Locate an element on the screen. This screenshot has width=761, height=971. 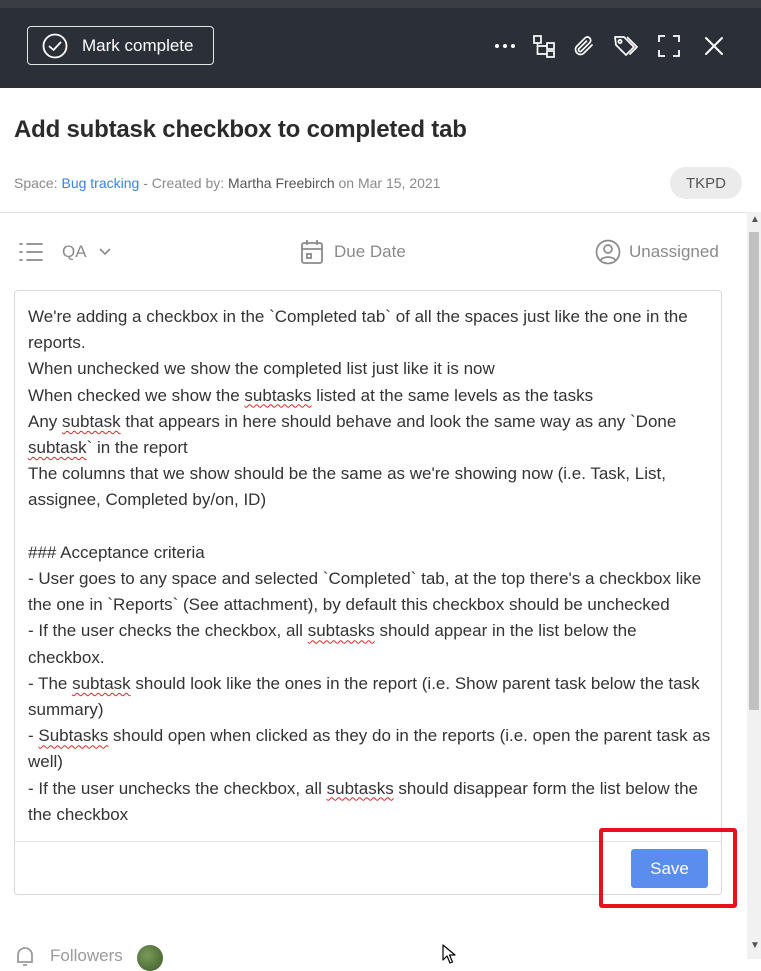
description-line: summary) is located at coordinates (370, 710).